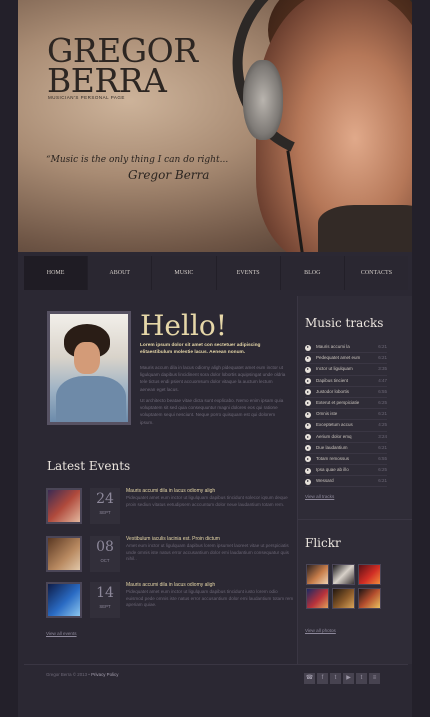  I want to click on track-name: Exterut et perspiciatie, so click(338, 402).